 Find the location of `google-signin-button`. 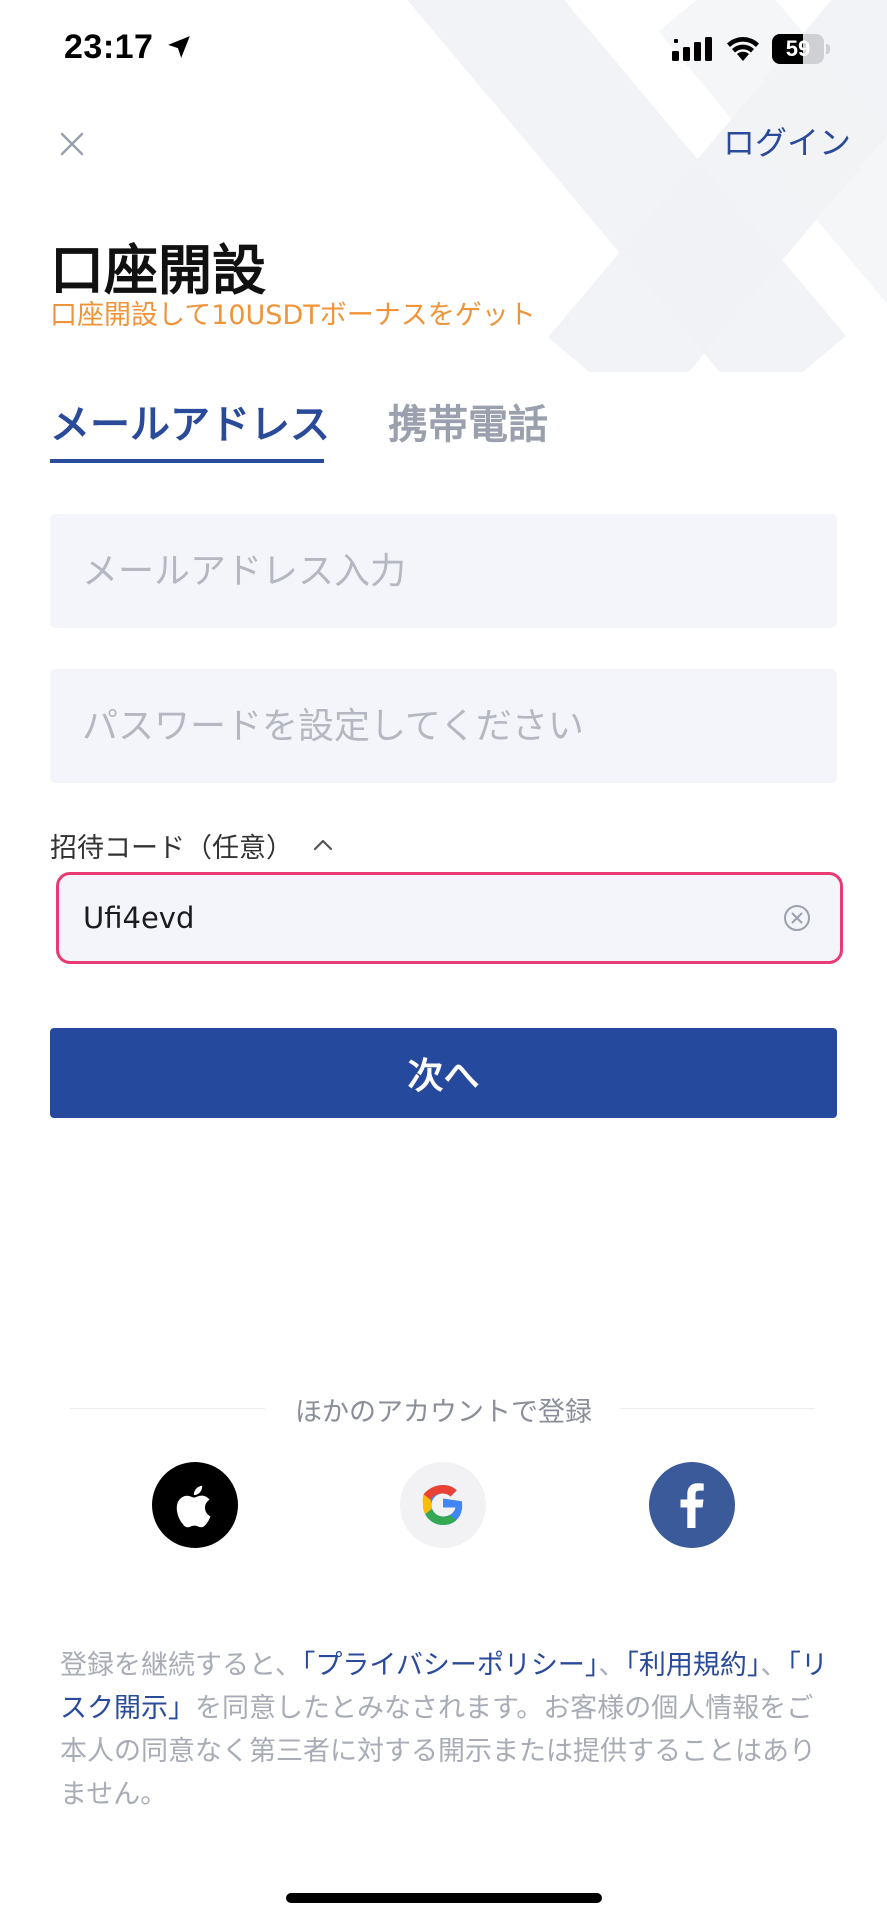

google-signin-button is located at coordinates (443, 1505).